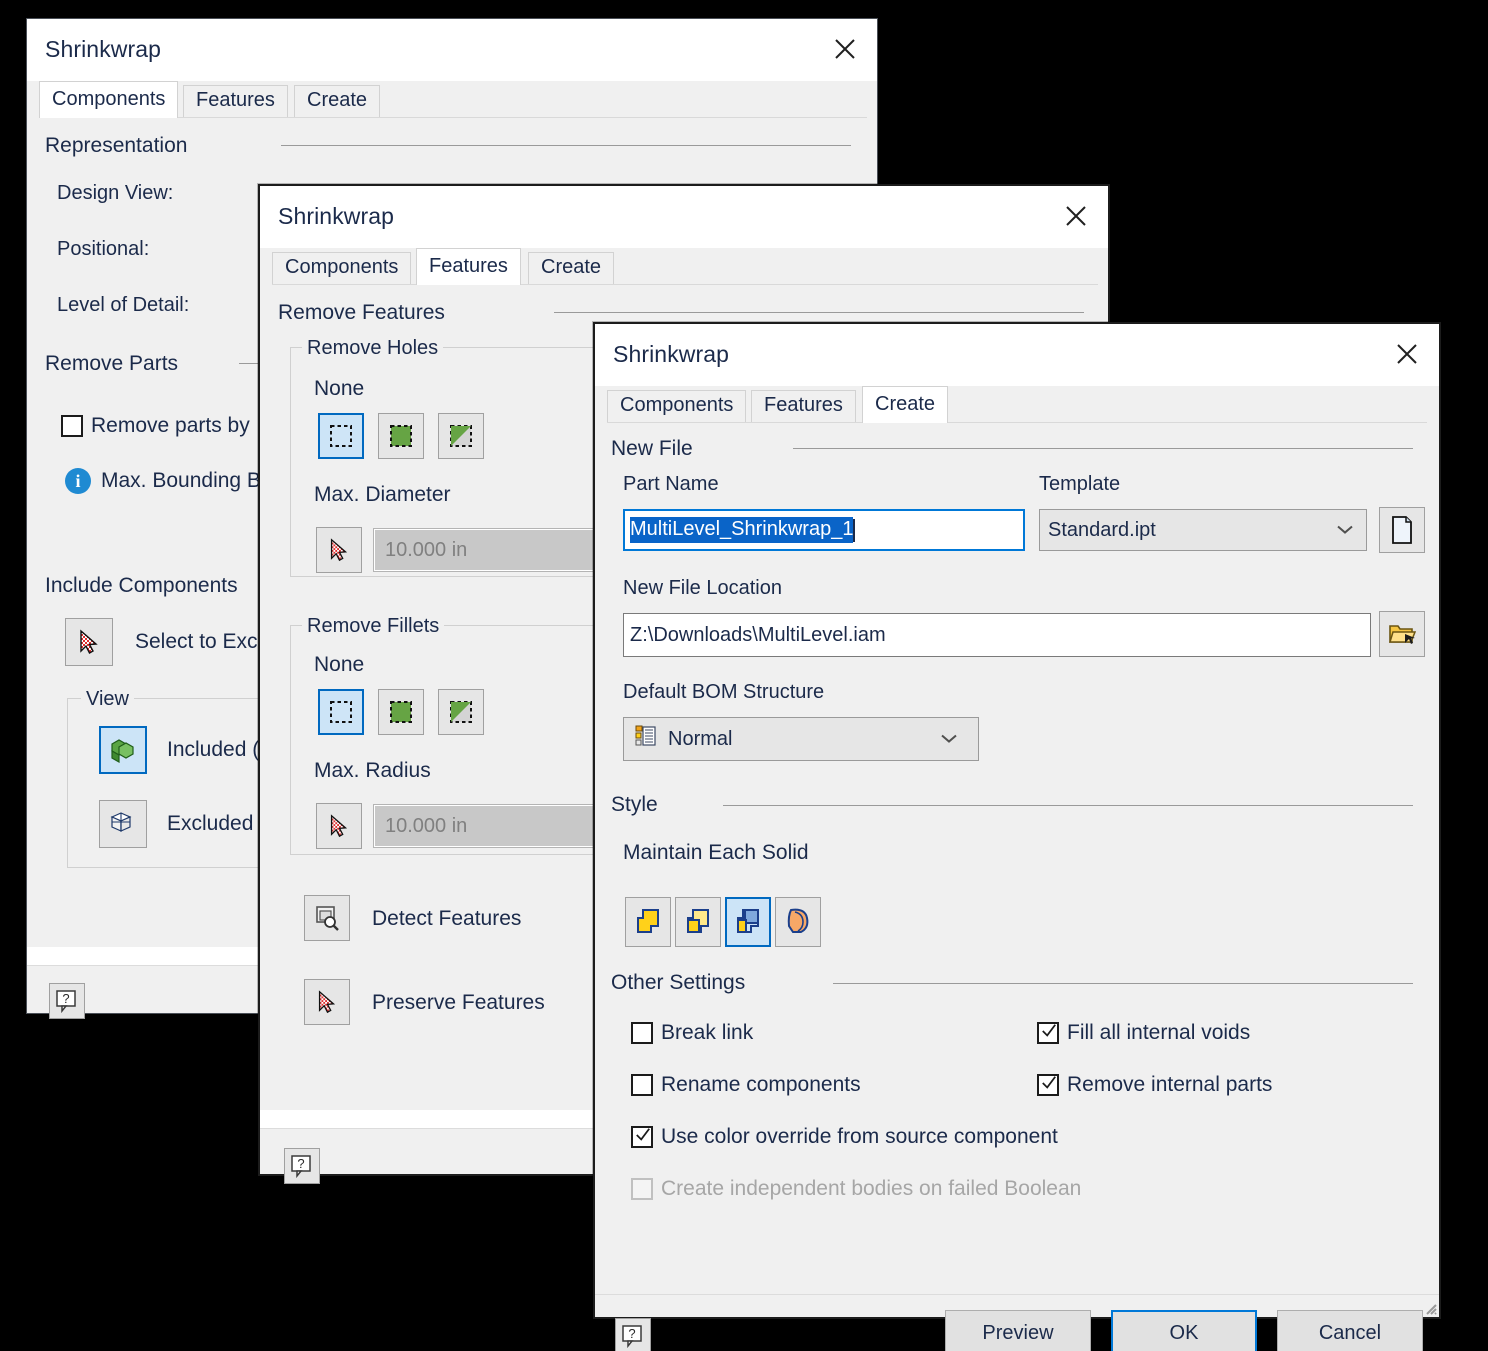 This screenshot has width=1488, height=1351. Describe the element at coordinates (339, 550) in the screenshot. I see `max-diameter-picker-button` at that location.